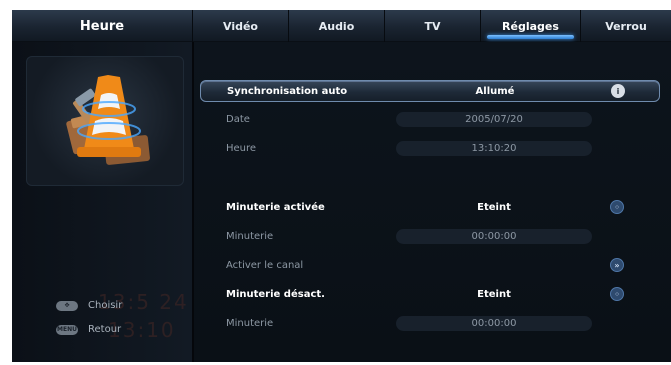 This screenshot has height=365, width=671. I want to click on tab-label: TV, so click(432, 26).